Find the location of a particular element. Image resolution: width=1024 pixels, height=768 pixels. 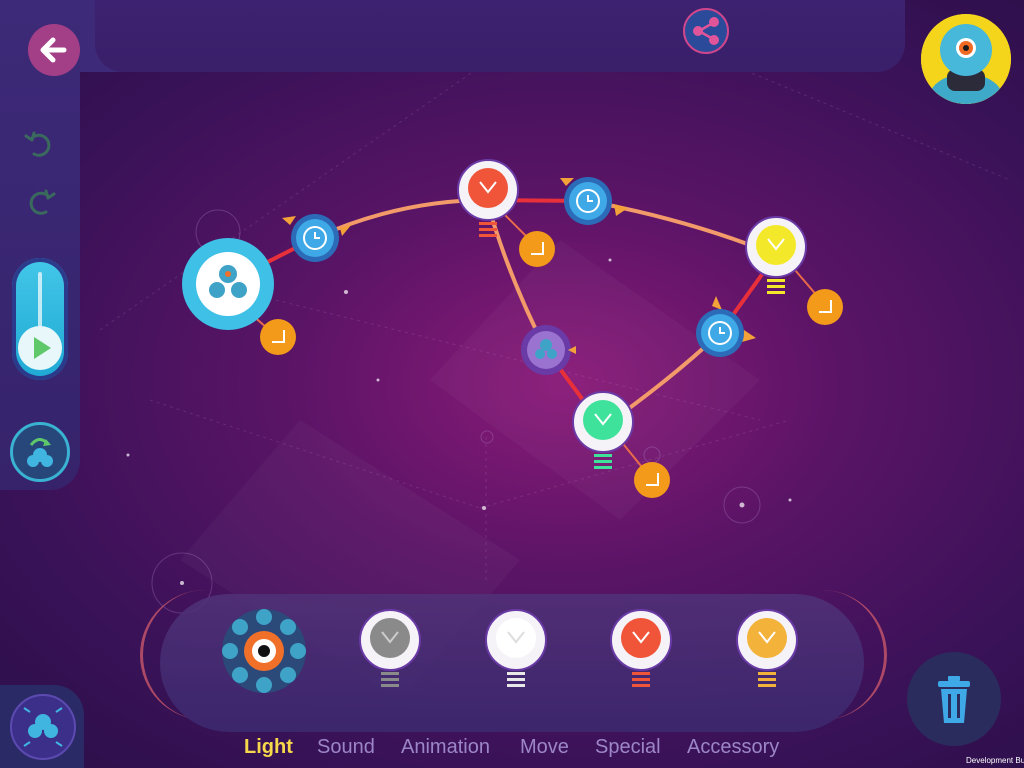

palette-light-red is located at coordinates (641, 648).